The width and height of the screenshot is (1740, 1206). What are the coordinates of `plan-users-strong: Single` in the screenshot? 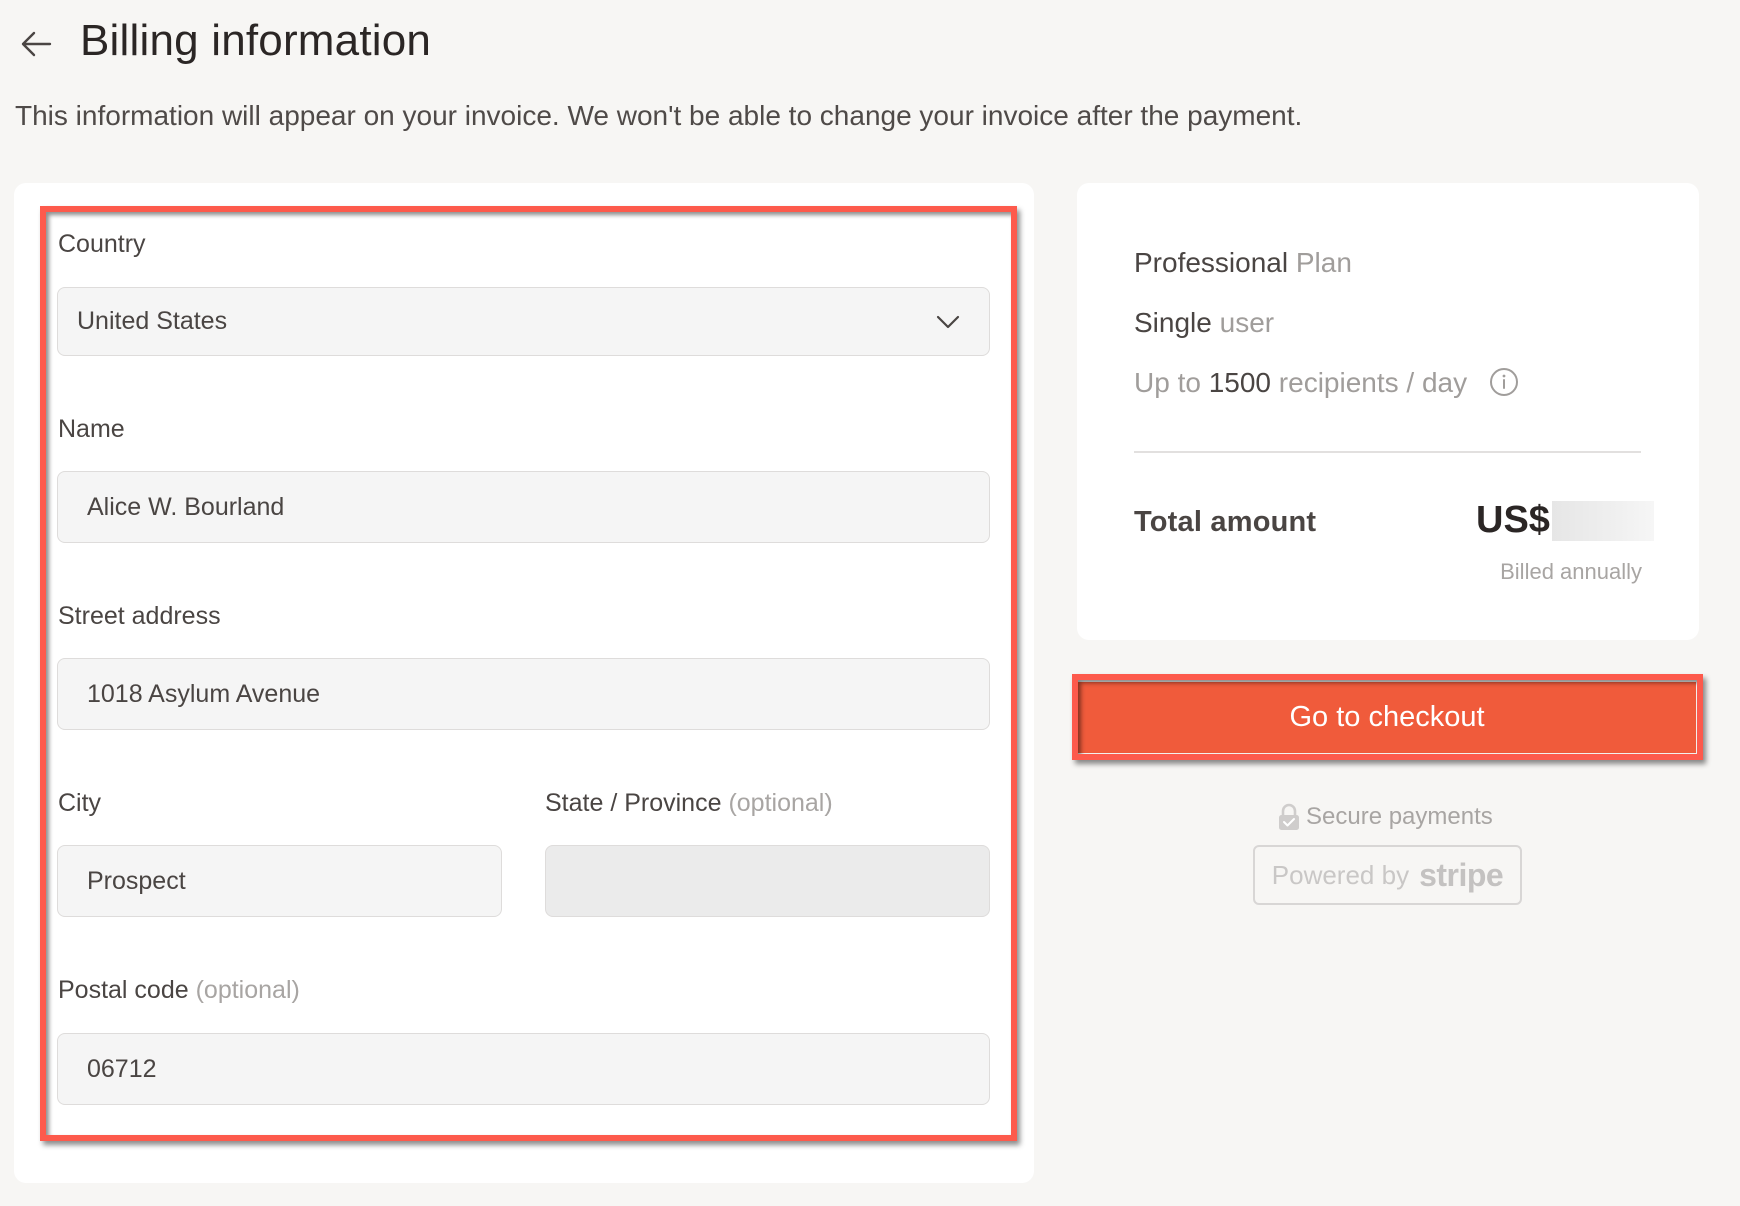 It's located at (1173, 322).